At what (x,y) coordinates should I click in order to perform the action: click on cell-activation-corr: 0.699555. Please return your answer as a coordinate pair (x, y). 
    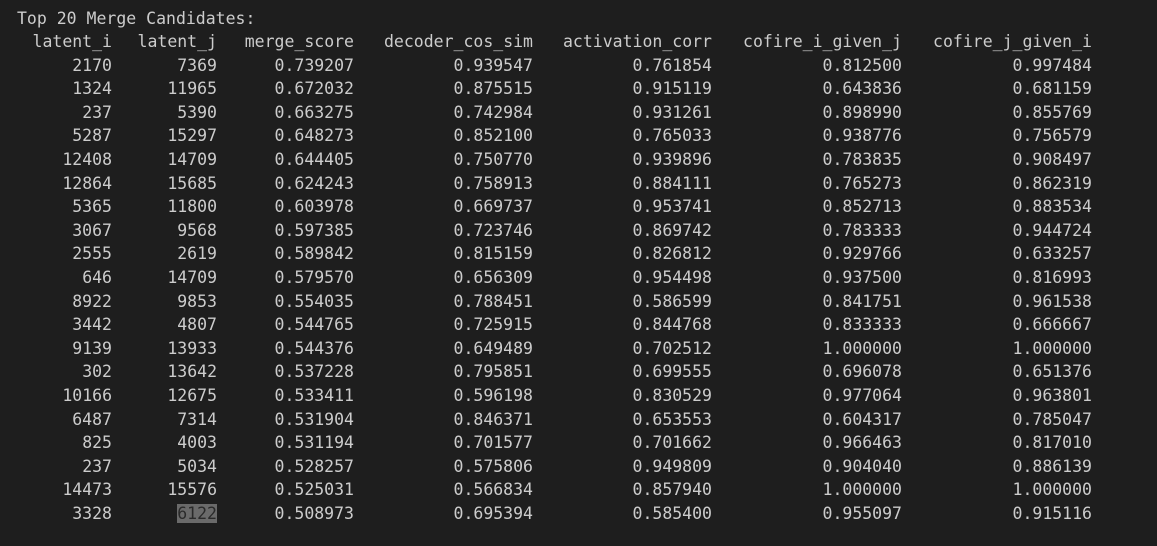
    Looking at the image, I should click on (622, 372).